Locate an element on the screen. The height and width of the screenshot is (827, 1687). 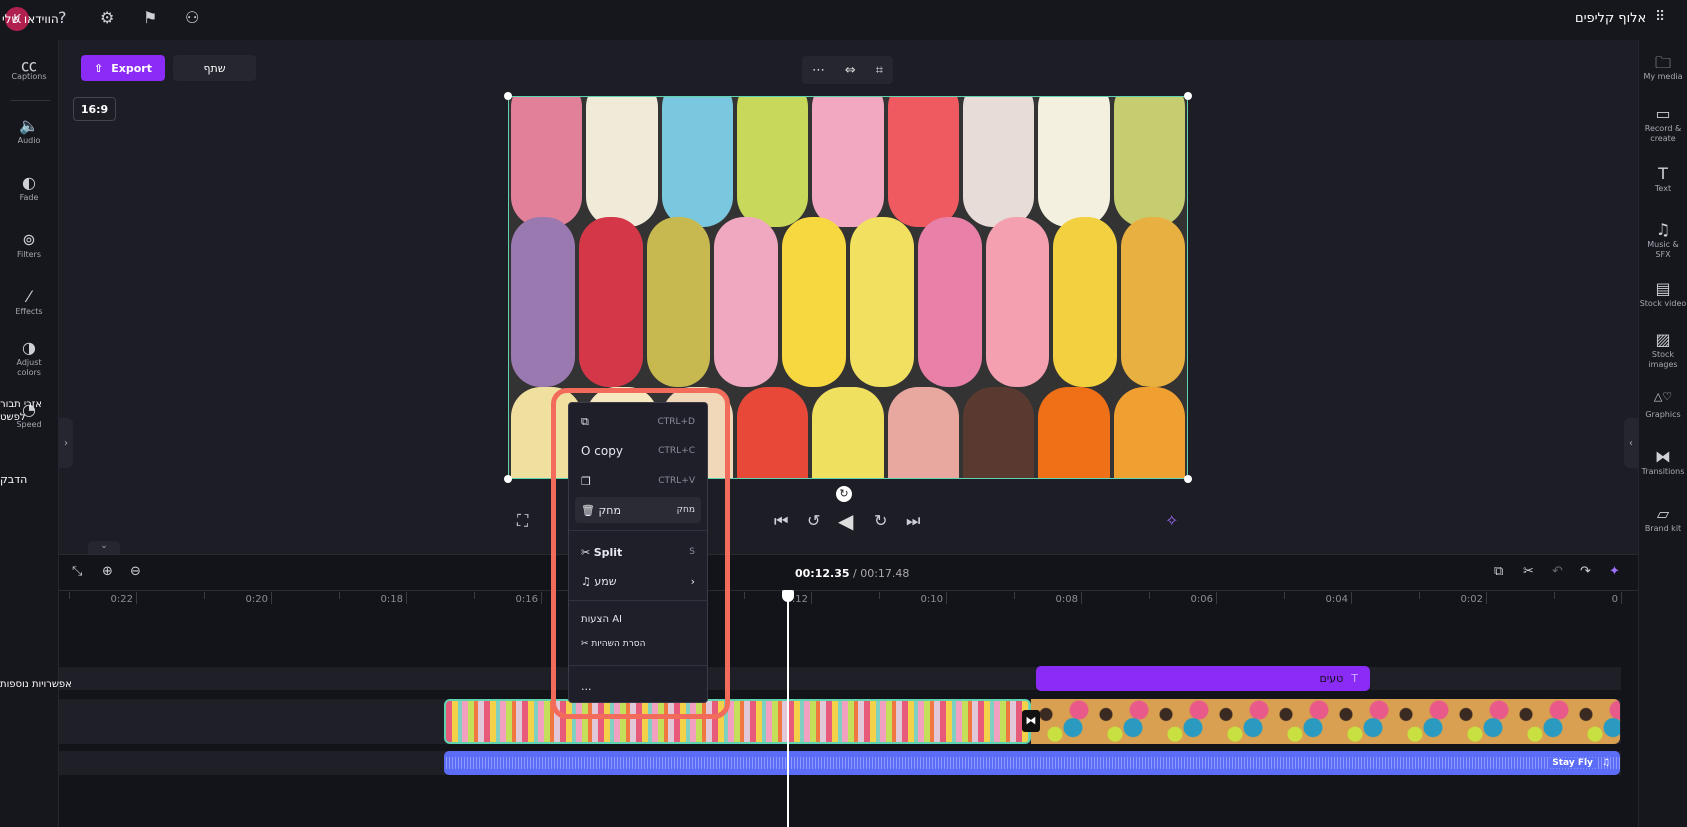
sidebar-item-audio: 🔈 Audio is located at coordinates (29, 131).